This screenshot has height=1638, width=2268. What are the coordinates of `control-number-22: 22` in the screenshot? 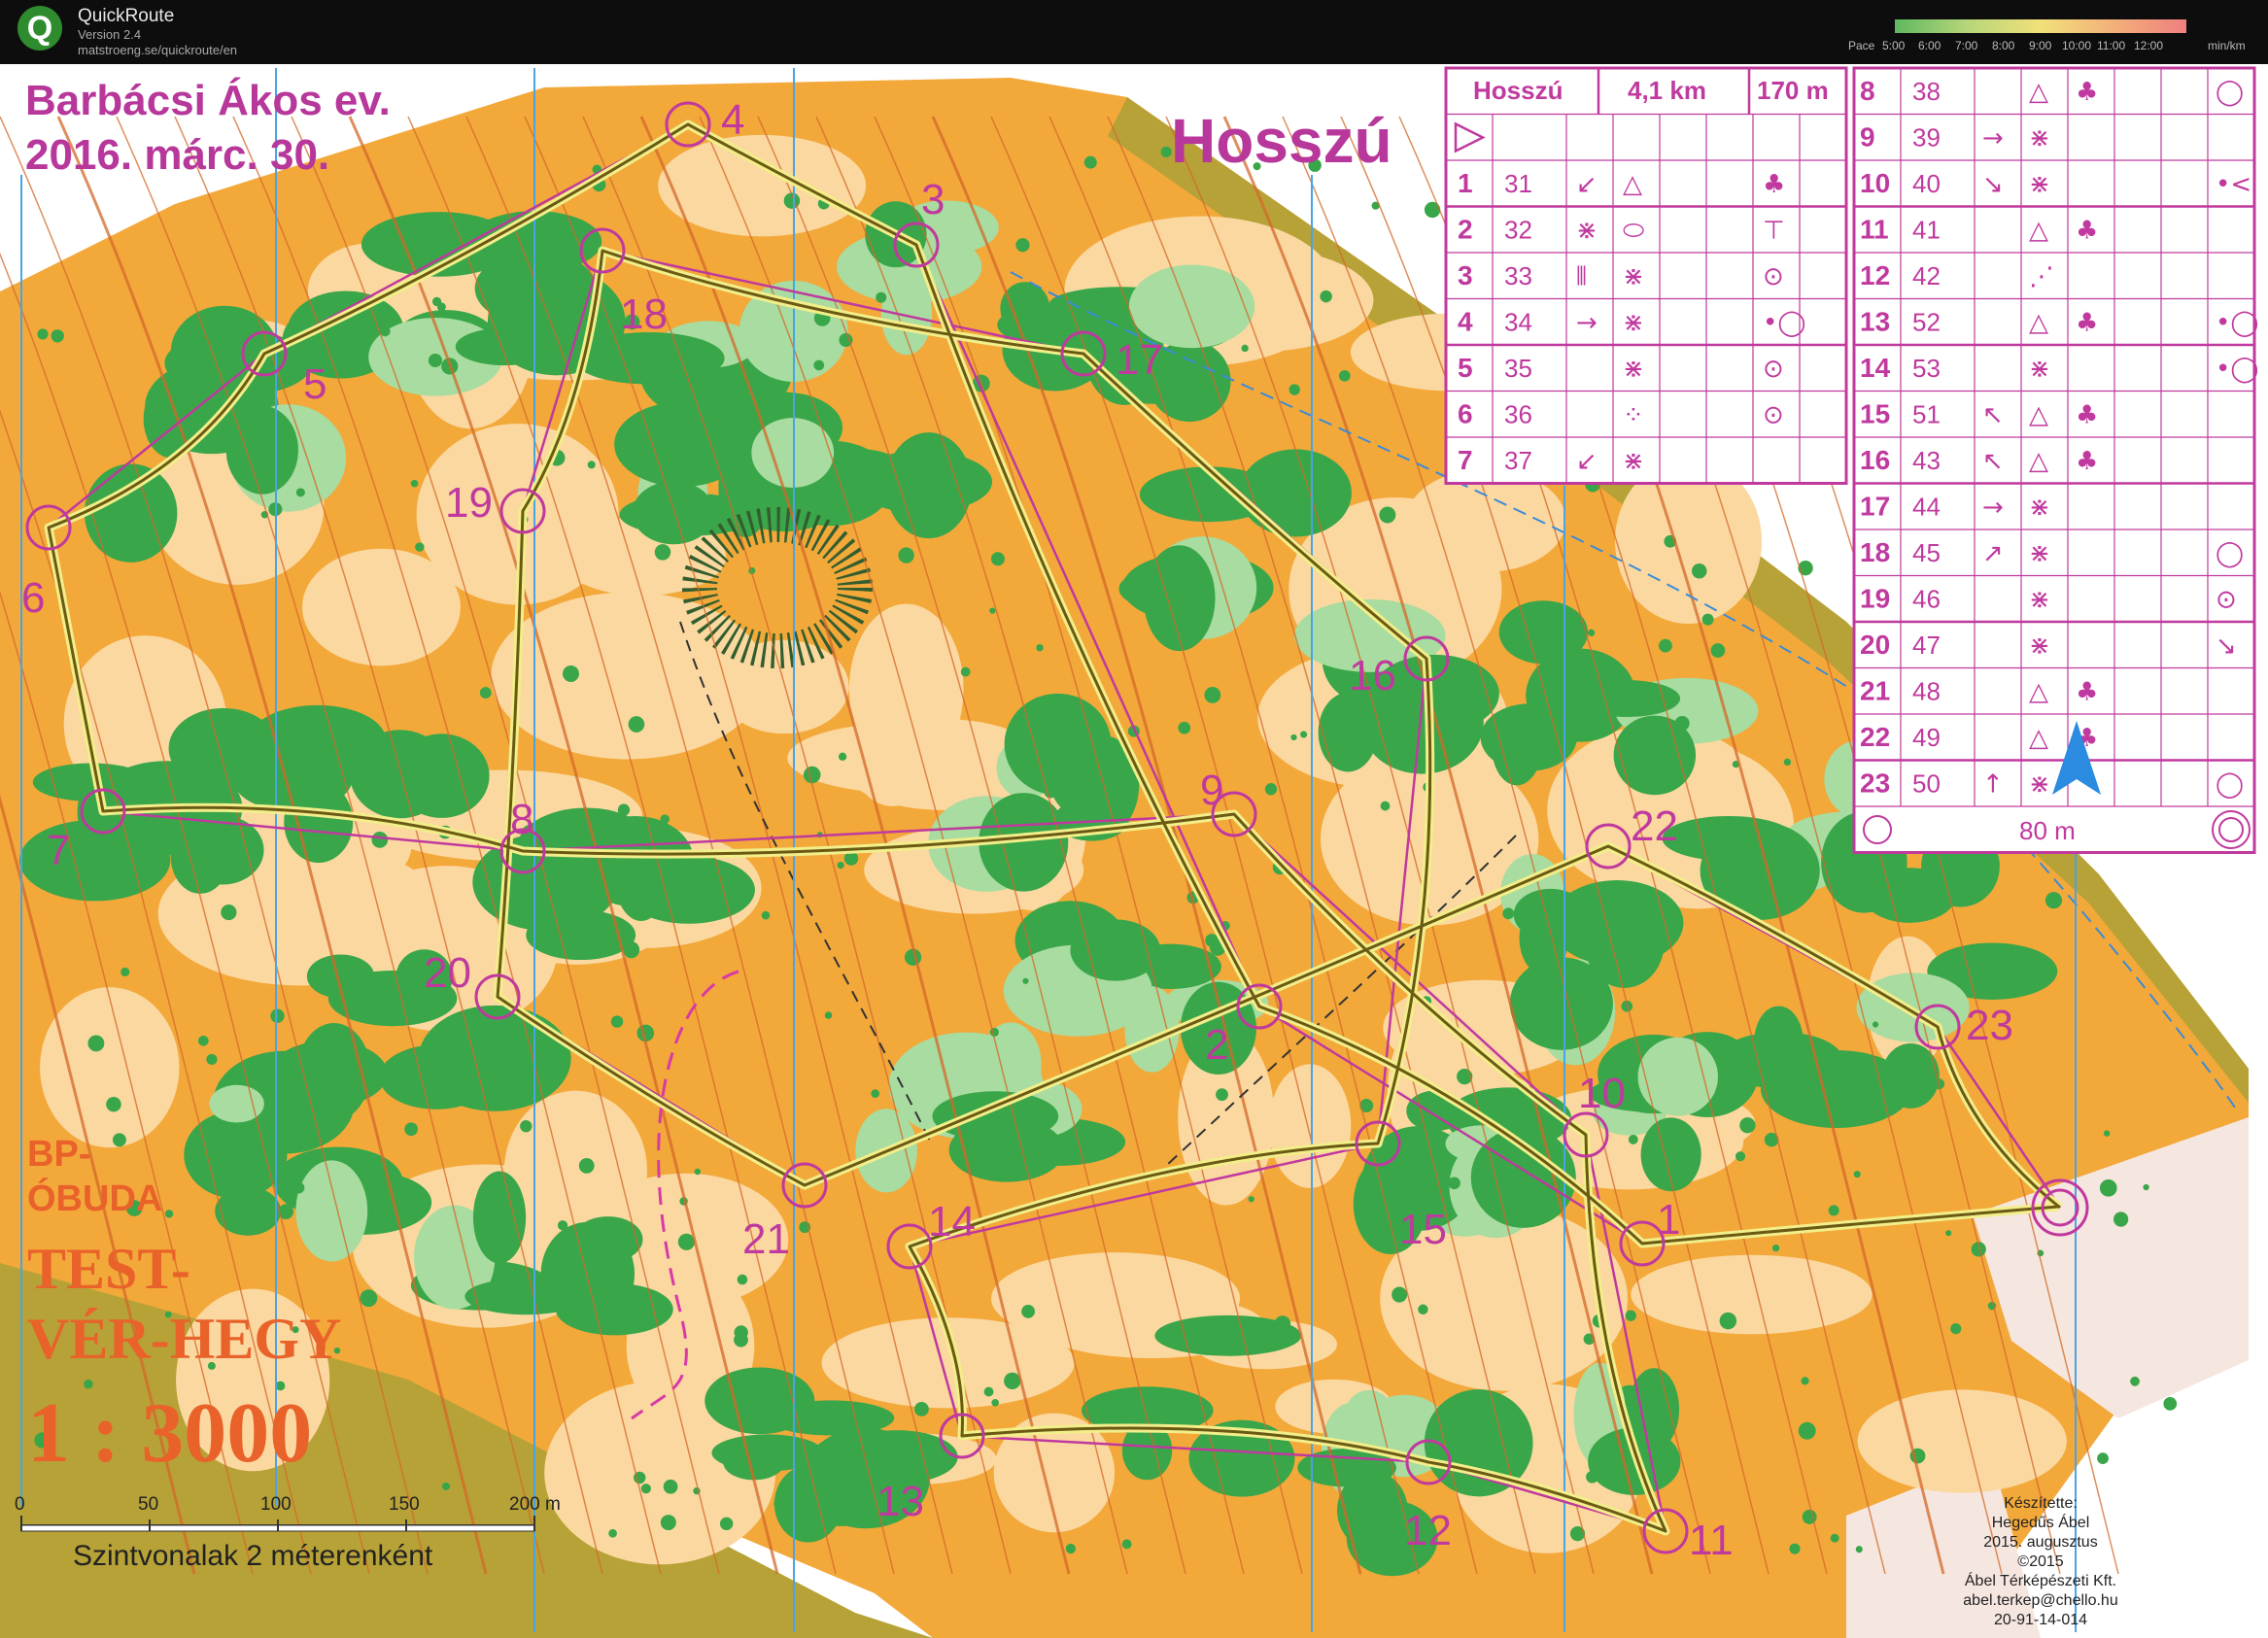 It's located at (1654, 826).